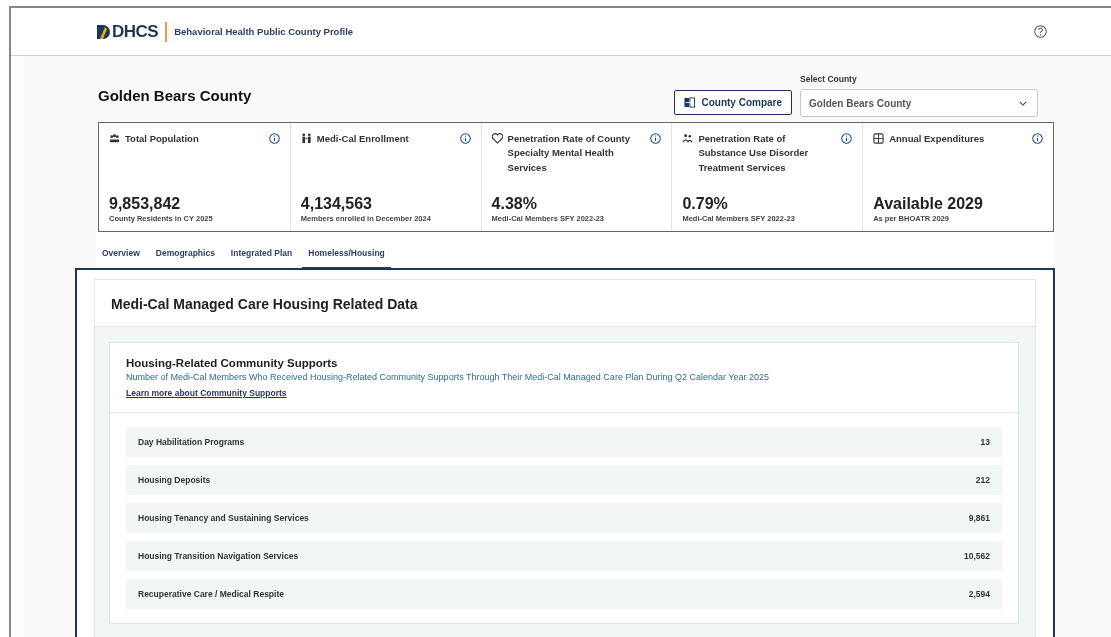  What do you see at coordinates (135, 31) in the screenshot?
I see `logo-text: DHCS` at bounding box center [135, 31].